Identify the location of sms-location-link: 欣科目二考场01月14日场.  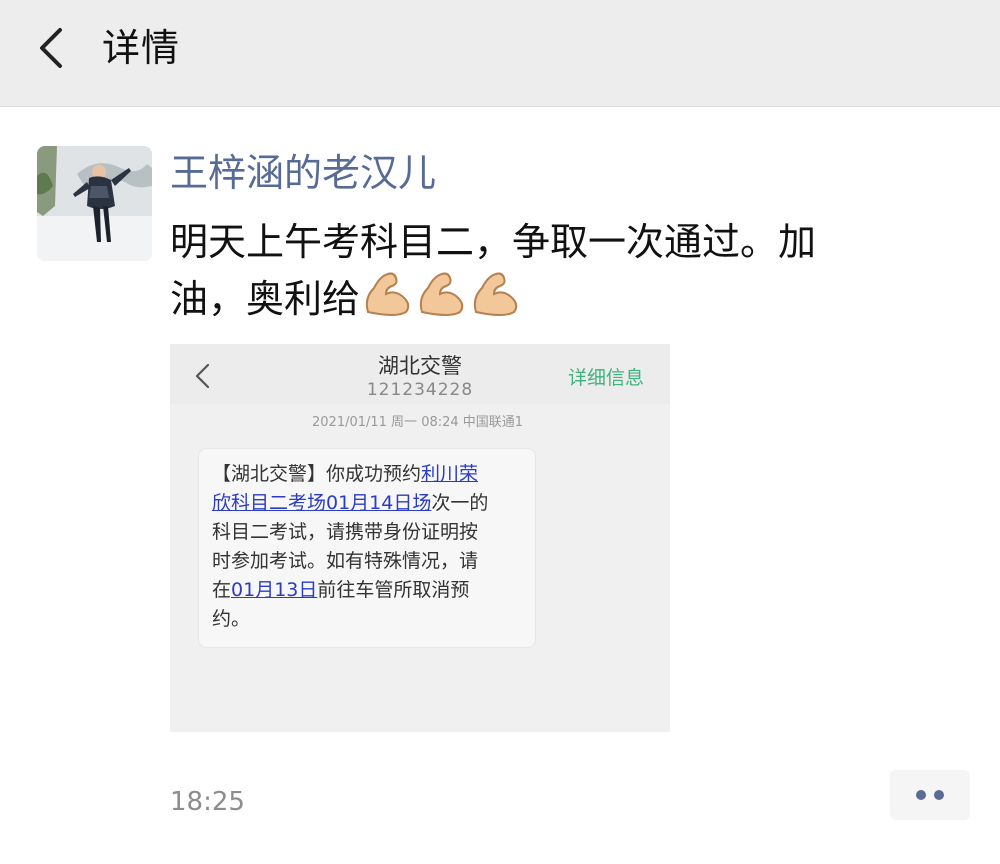
(322, 503).